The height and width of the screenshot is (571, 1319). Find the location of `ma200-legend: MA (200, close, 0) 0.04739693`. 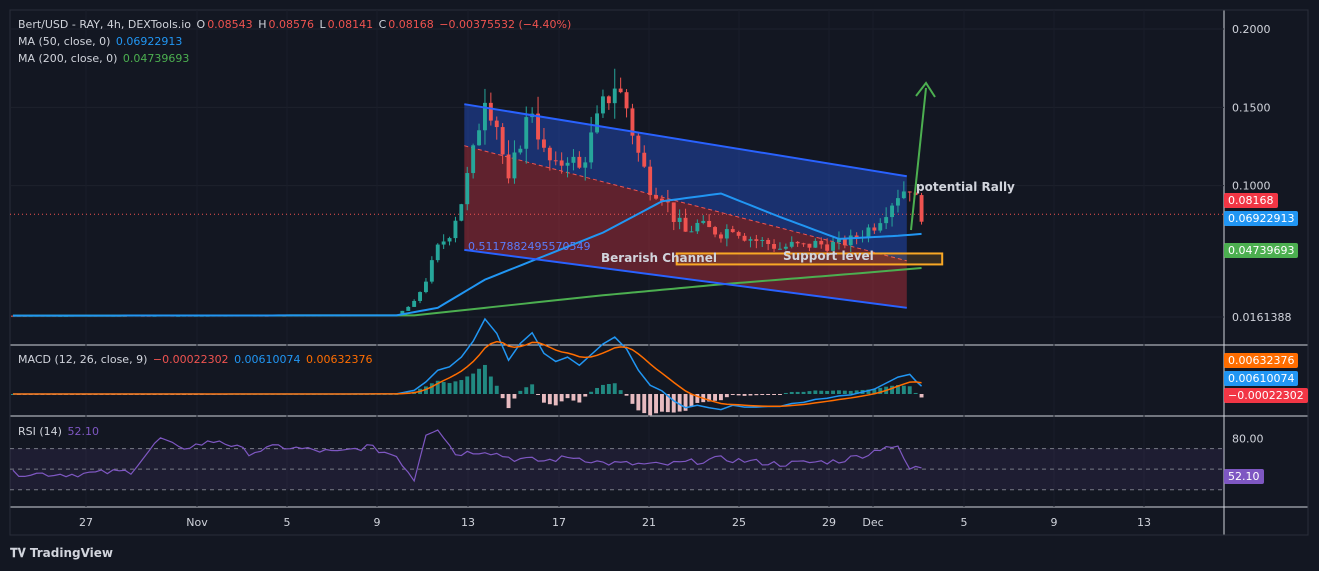

ma200-legend: MA (200, close, 0) 0.04739693 is located at coordinates (104, 58).